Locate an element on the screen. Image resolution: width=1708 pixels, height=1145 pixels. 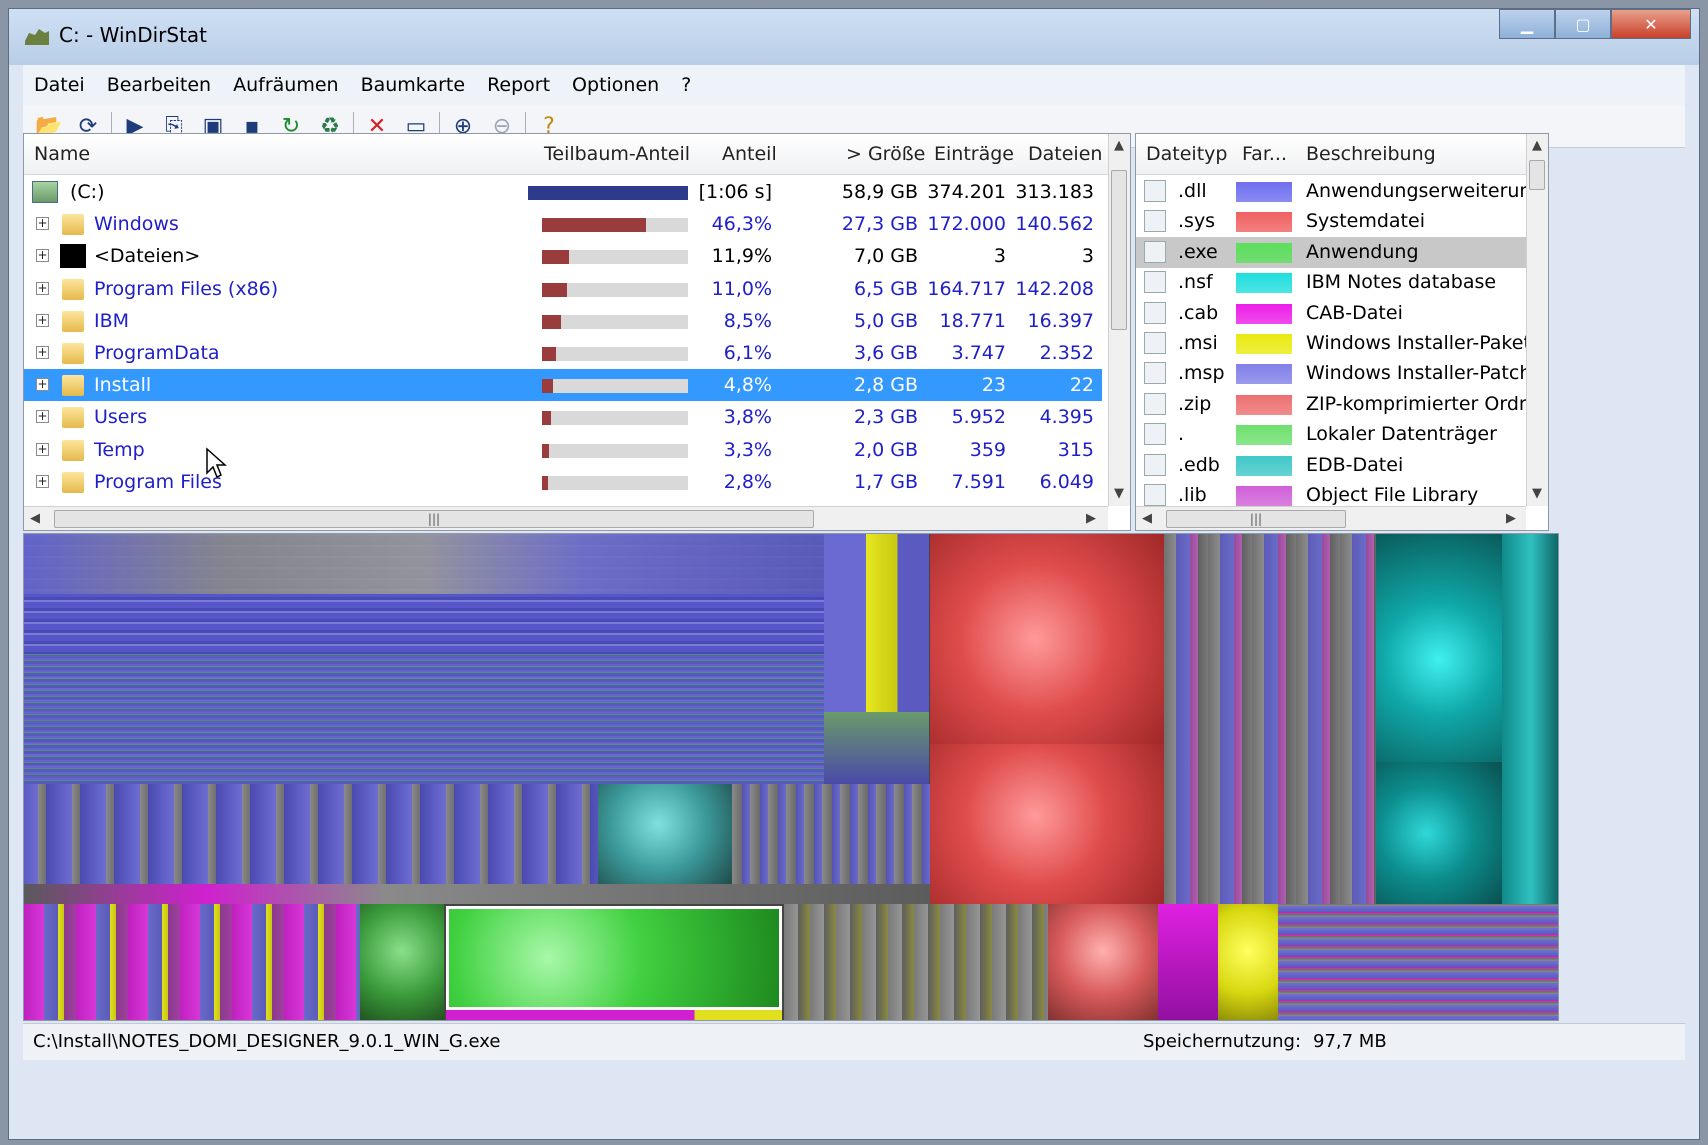
row-files: 6.049 is located at coordinates (1066, 481).